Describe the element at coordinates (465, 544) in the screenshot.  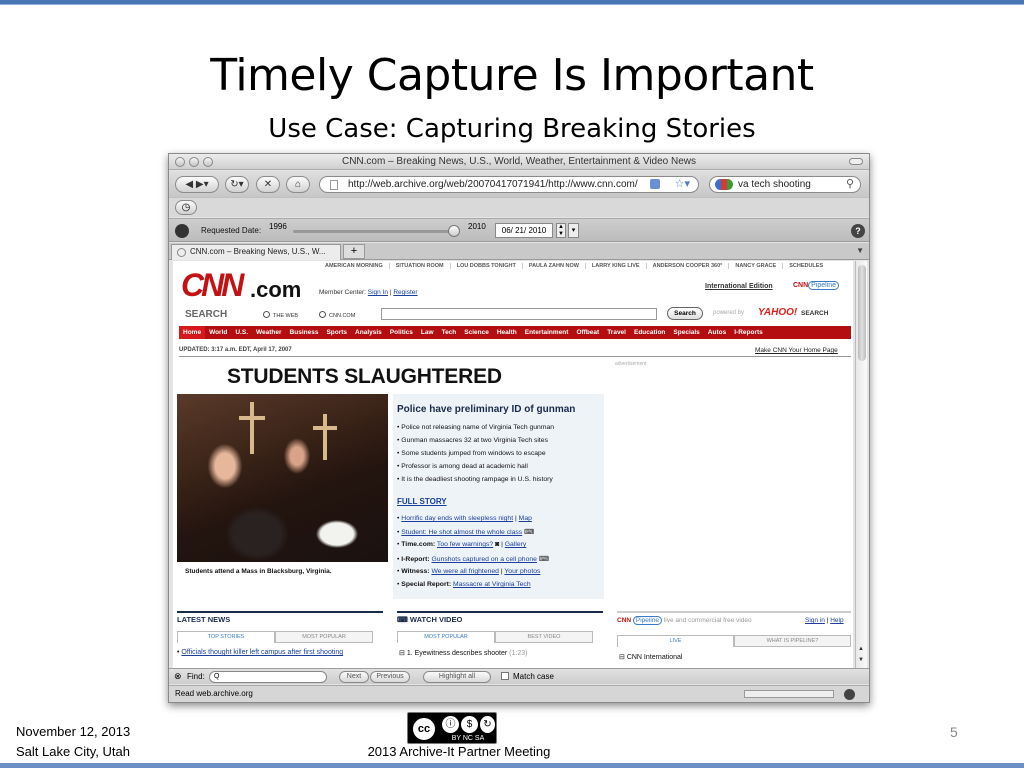
I see `too-few-warnings-link: Too few warnings?` at that location.